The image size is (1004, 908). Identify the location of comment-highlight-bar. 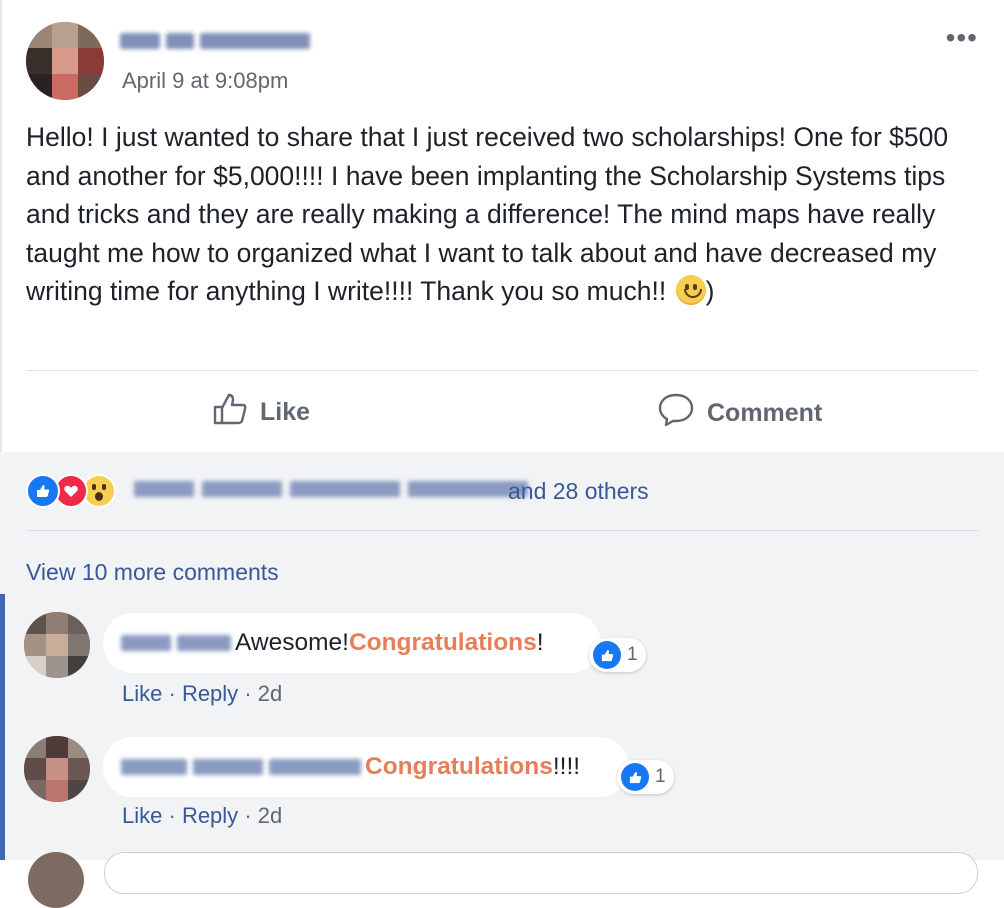
(2, 727).